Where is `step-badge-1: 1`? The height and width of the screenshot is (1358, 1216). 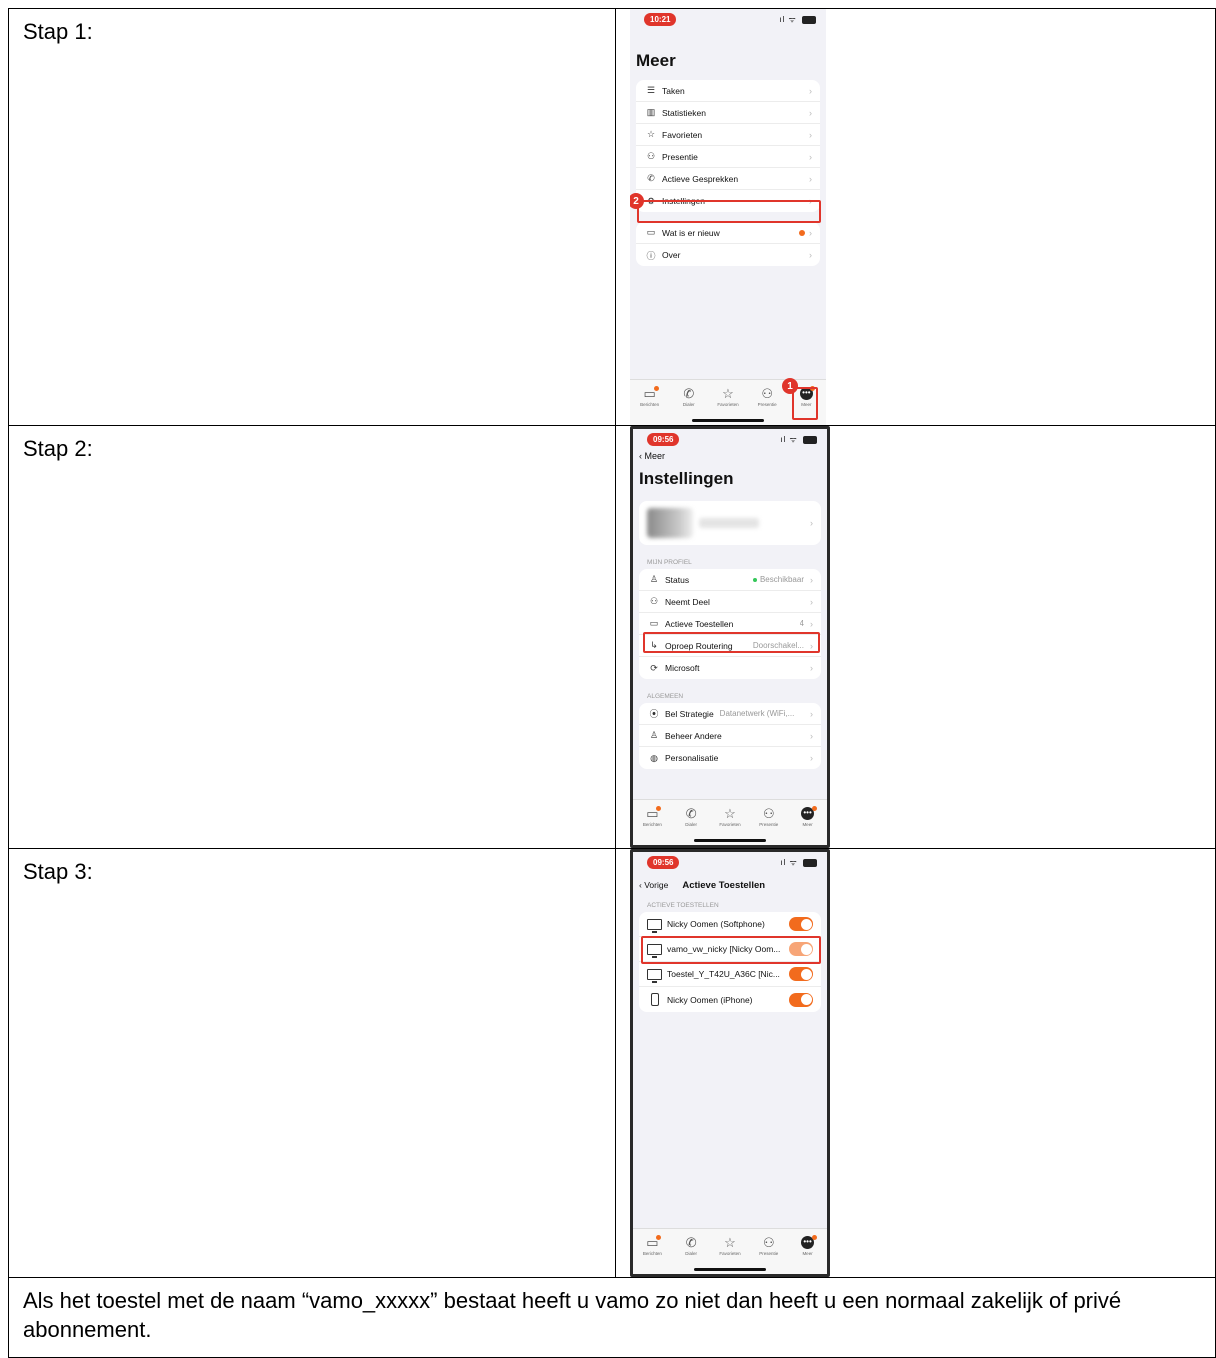
step-badge-1: 1 is located at coordinates (790, 386).